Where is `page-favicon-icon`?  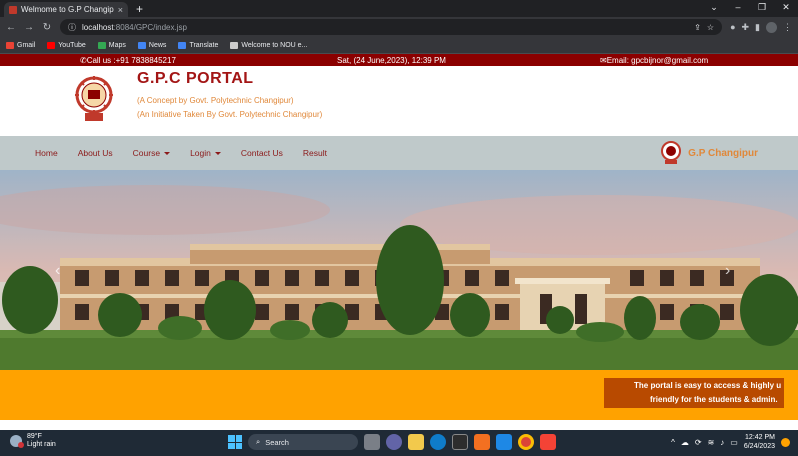 page-favicon-icon is located at coordinates (13, 9).